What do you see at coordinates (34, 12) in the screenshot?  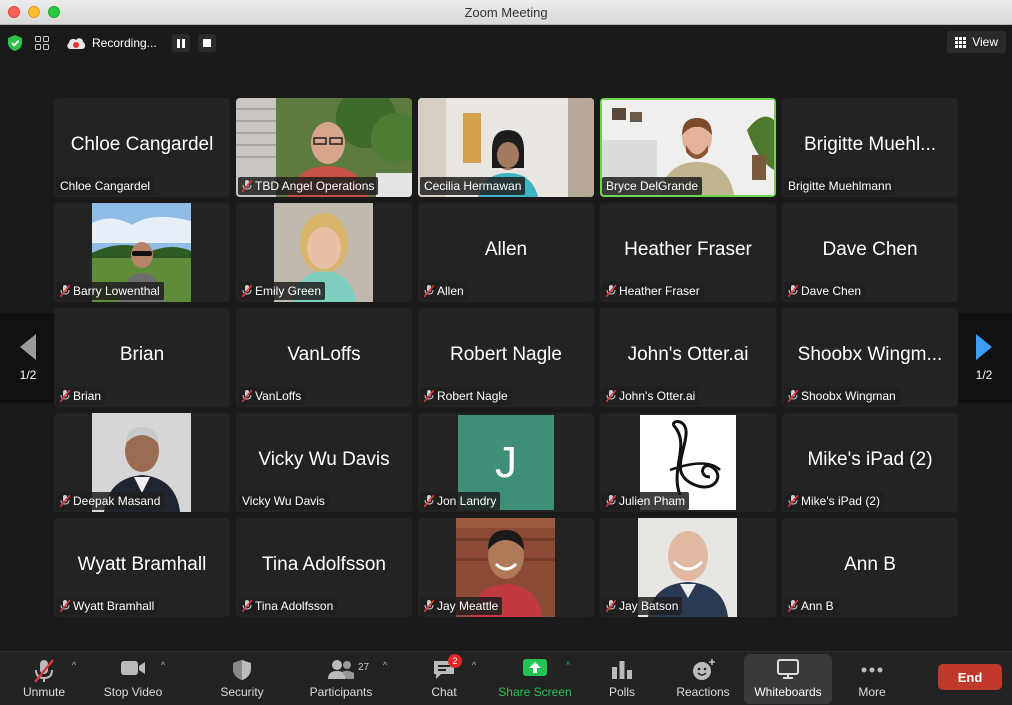 I see `minimize-window-button` at bounding box center [34, 12].